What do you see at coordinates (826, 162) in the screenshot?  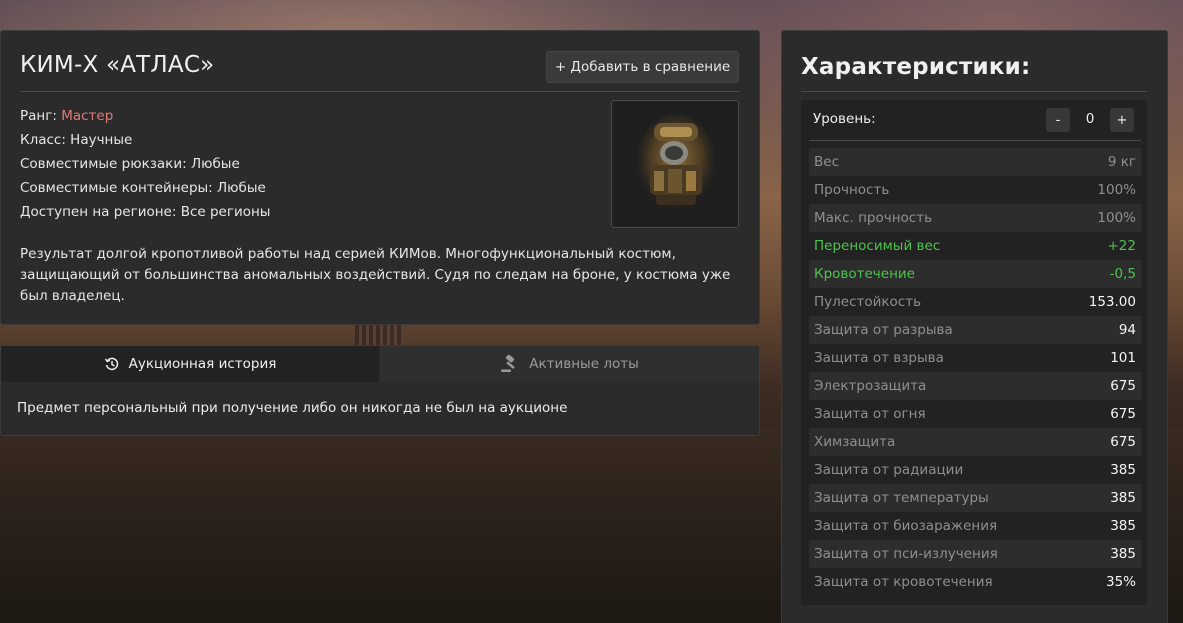 I see `stat-name: Вес` at bounding box center [826, 162].